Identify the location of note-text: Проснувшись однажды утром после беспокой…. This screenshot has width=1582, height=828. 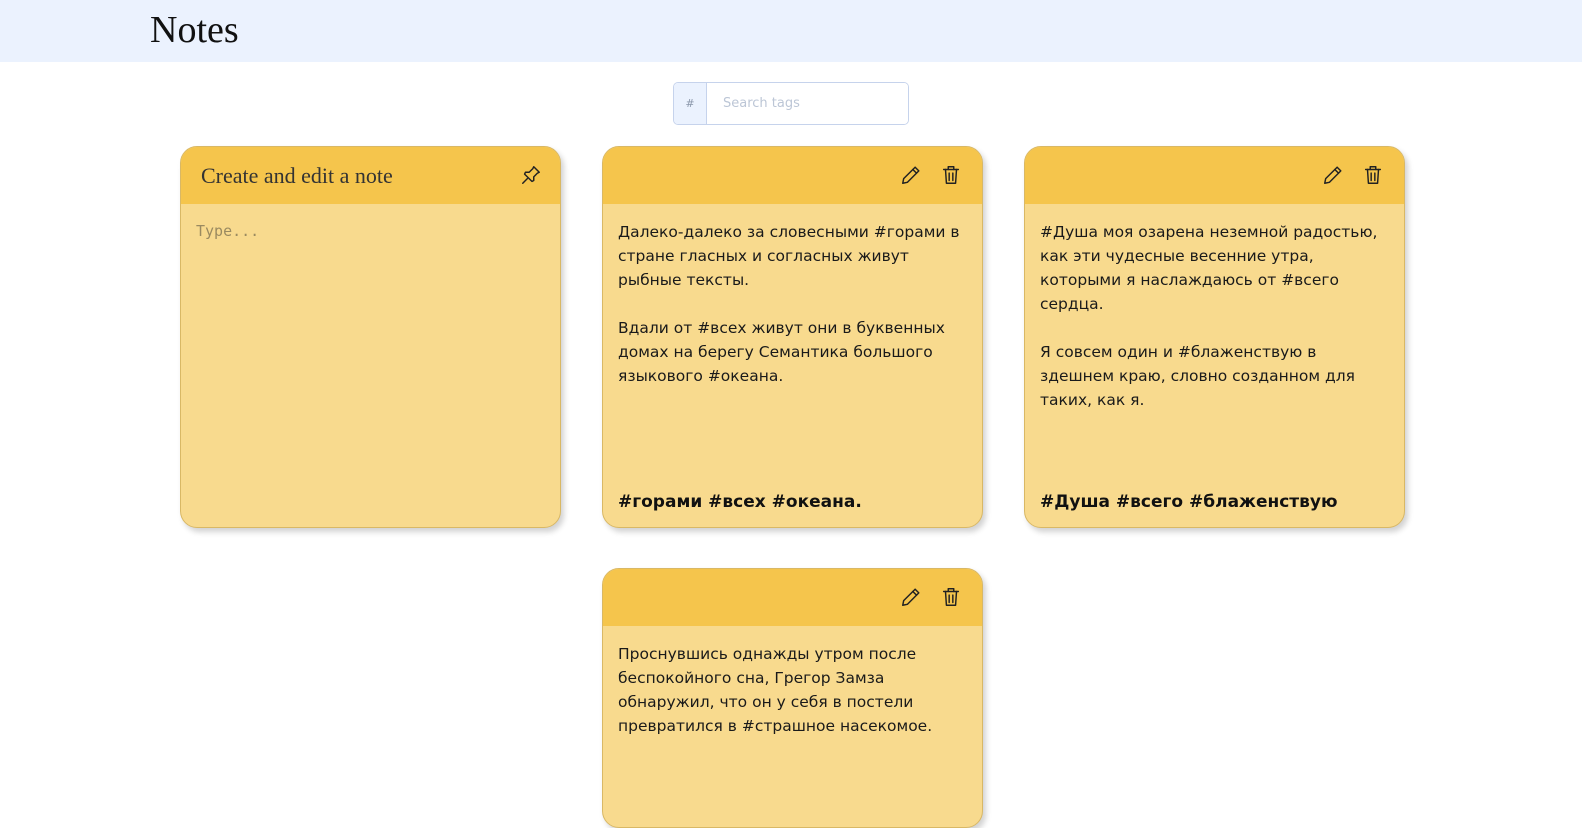
(792, 682).